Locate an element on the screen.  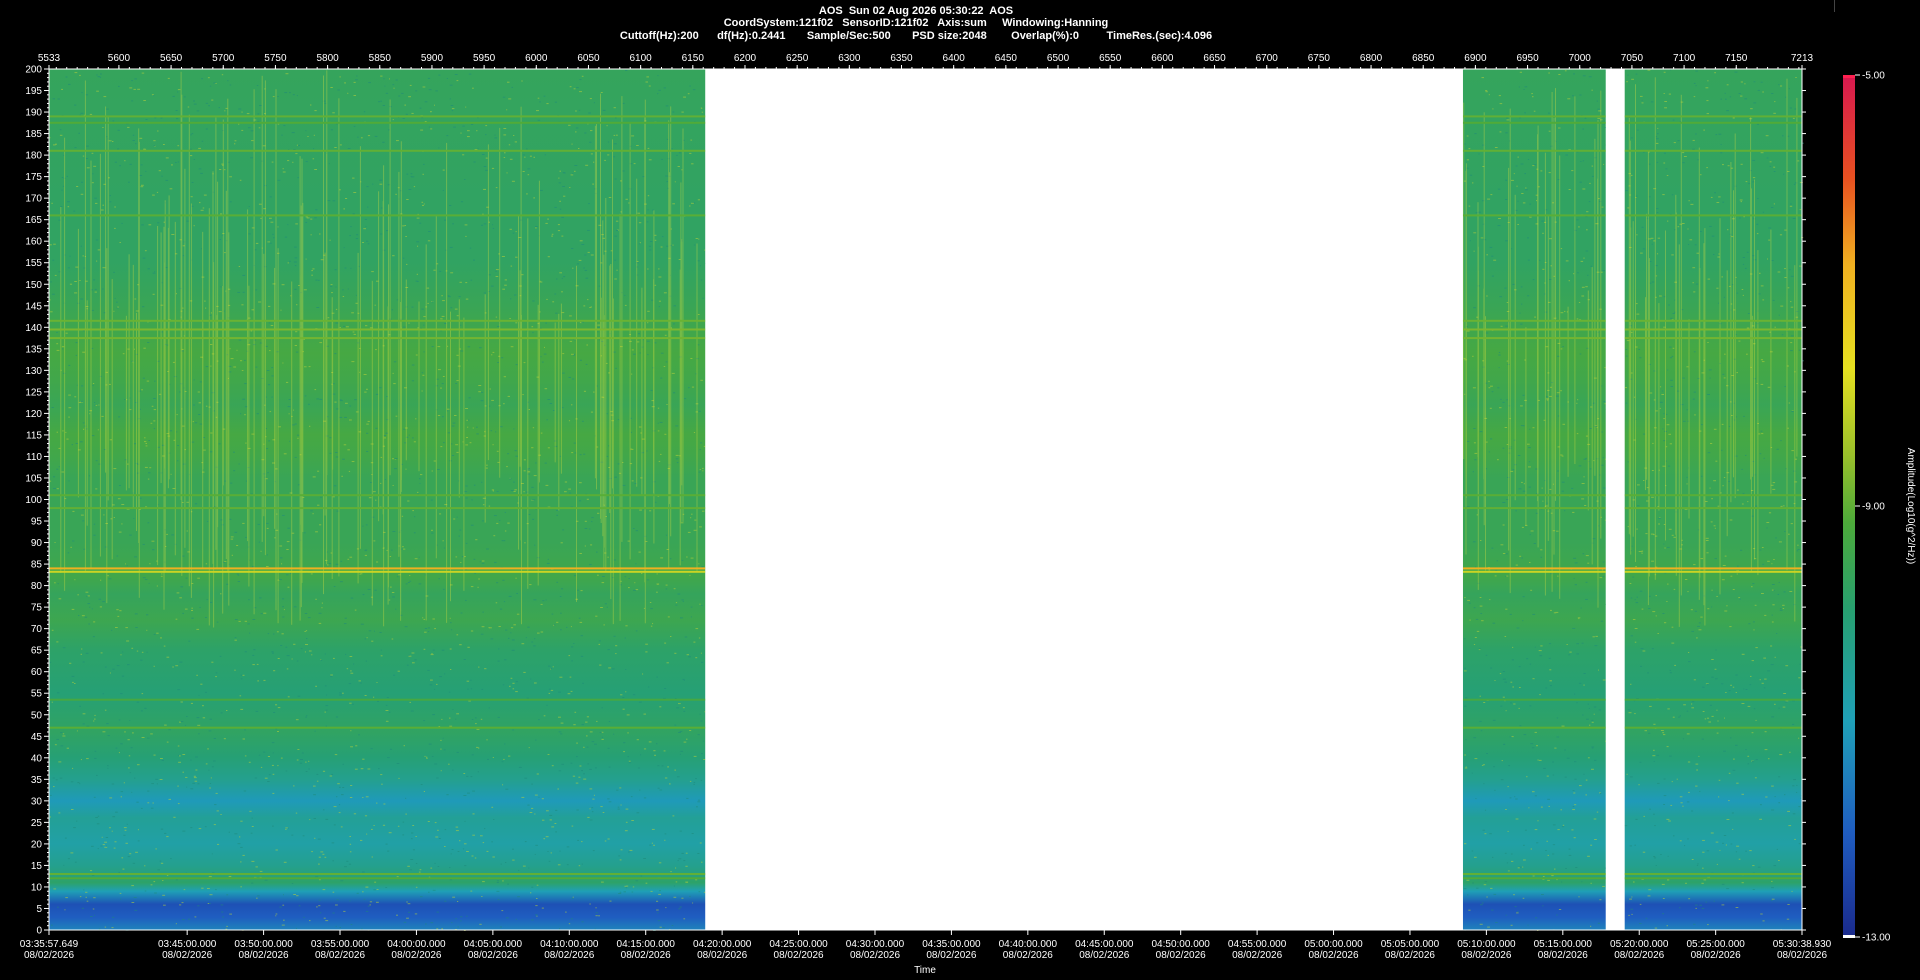
y-tick-label: 165 is located at coordinates (33, 220).